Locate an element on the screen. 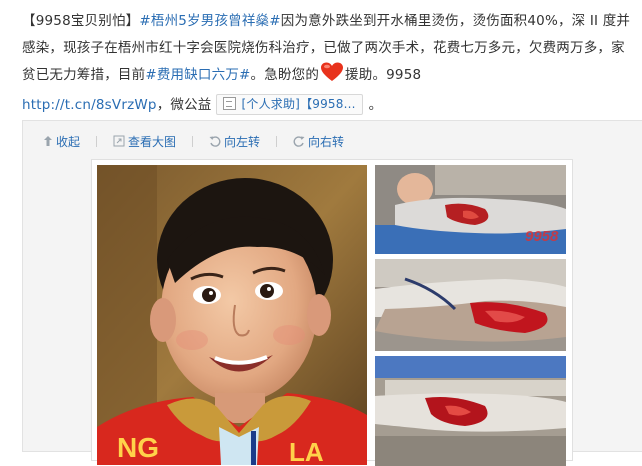  rotate-right-button: 向右转 is located at coordinates (318, 141).